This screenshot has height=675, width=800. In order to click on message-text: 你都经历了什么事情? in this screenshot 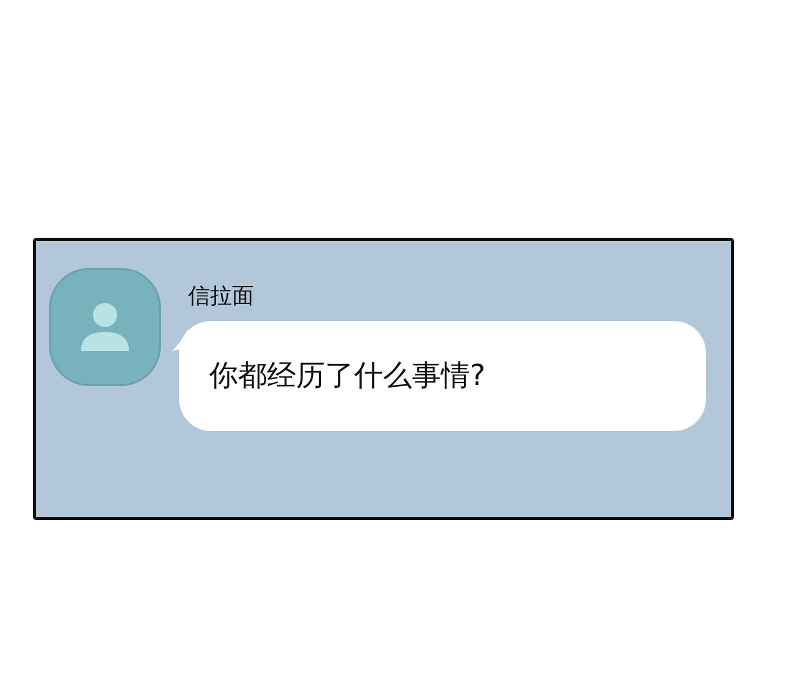, I will do `click(347, 375)`.